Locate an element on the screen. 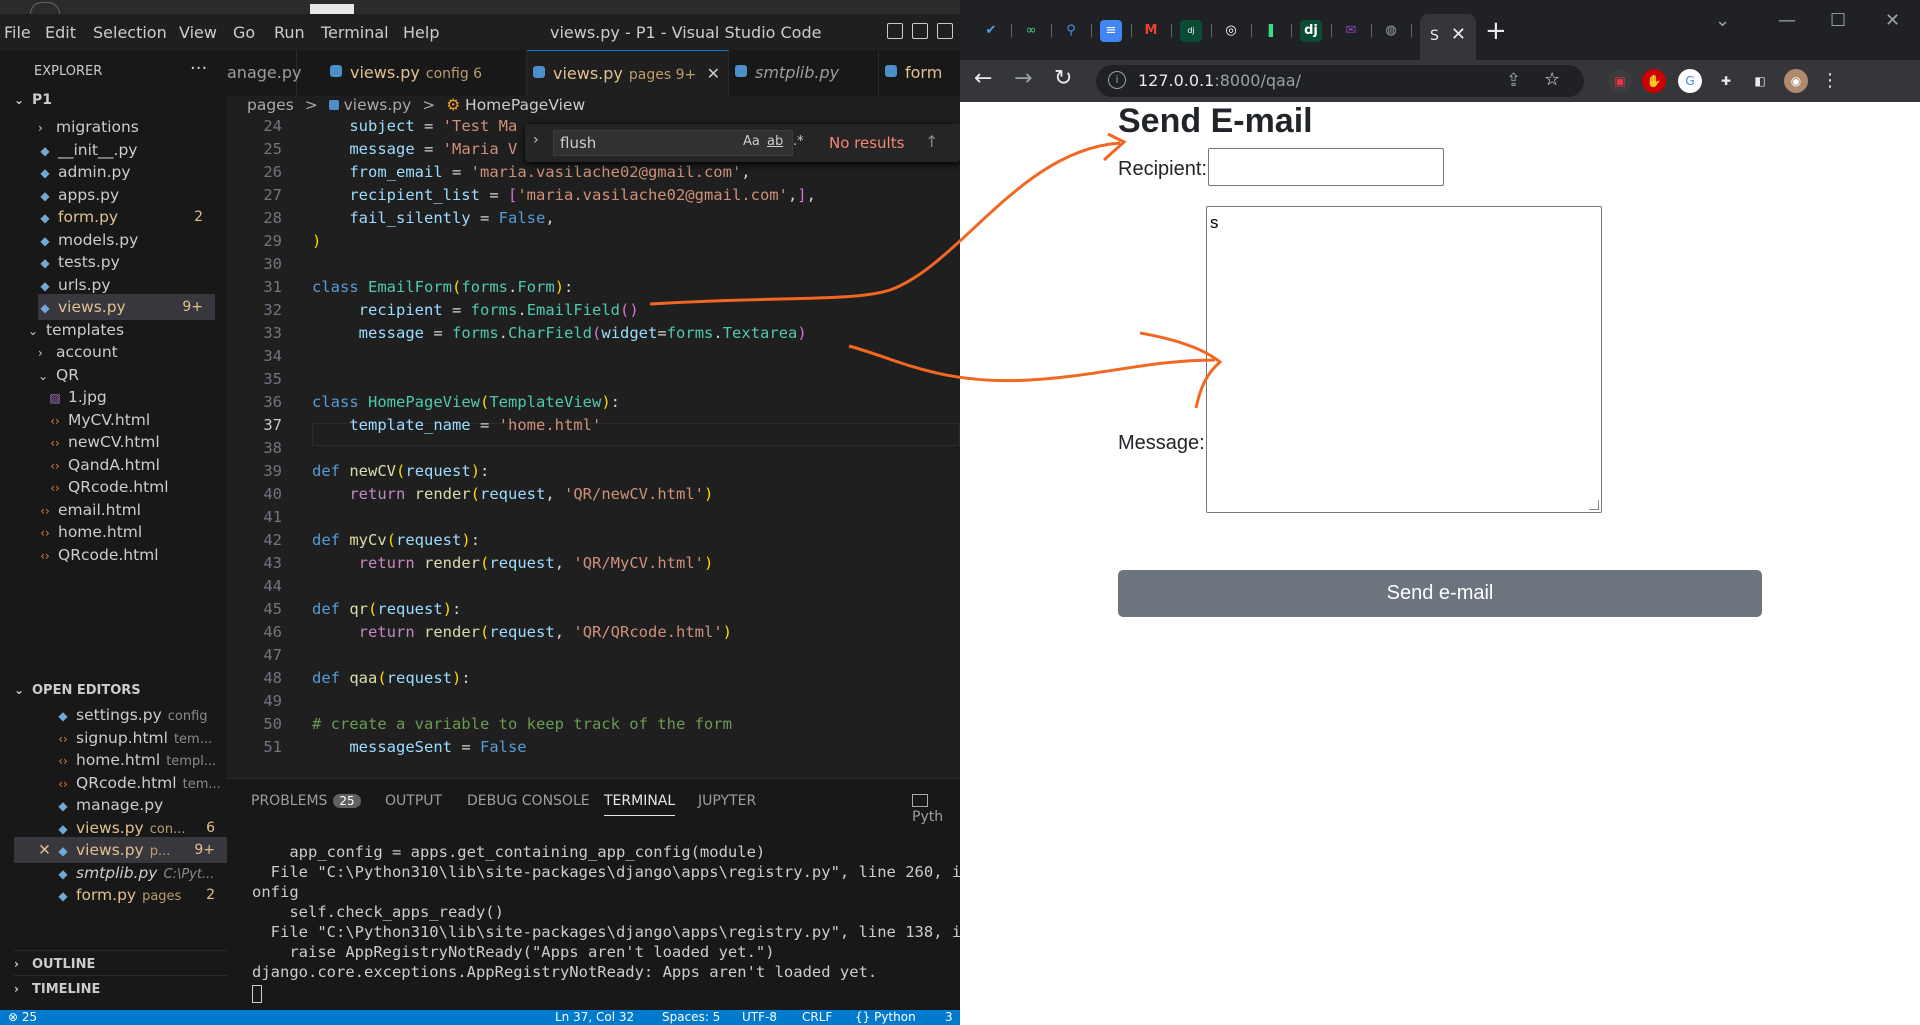 The height and width of the screenshot is (1025, 1920). menu-run: Run is located at coordinates (289, 32).